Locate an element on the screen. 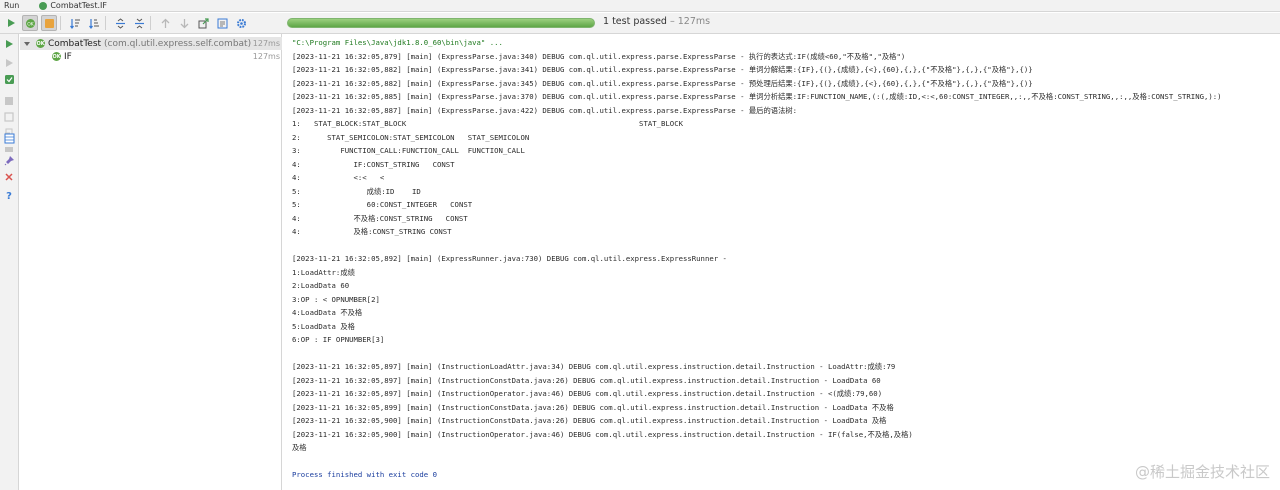  stop-icon is located at coordinates (9, 101).